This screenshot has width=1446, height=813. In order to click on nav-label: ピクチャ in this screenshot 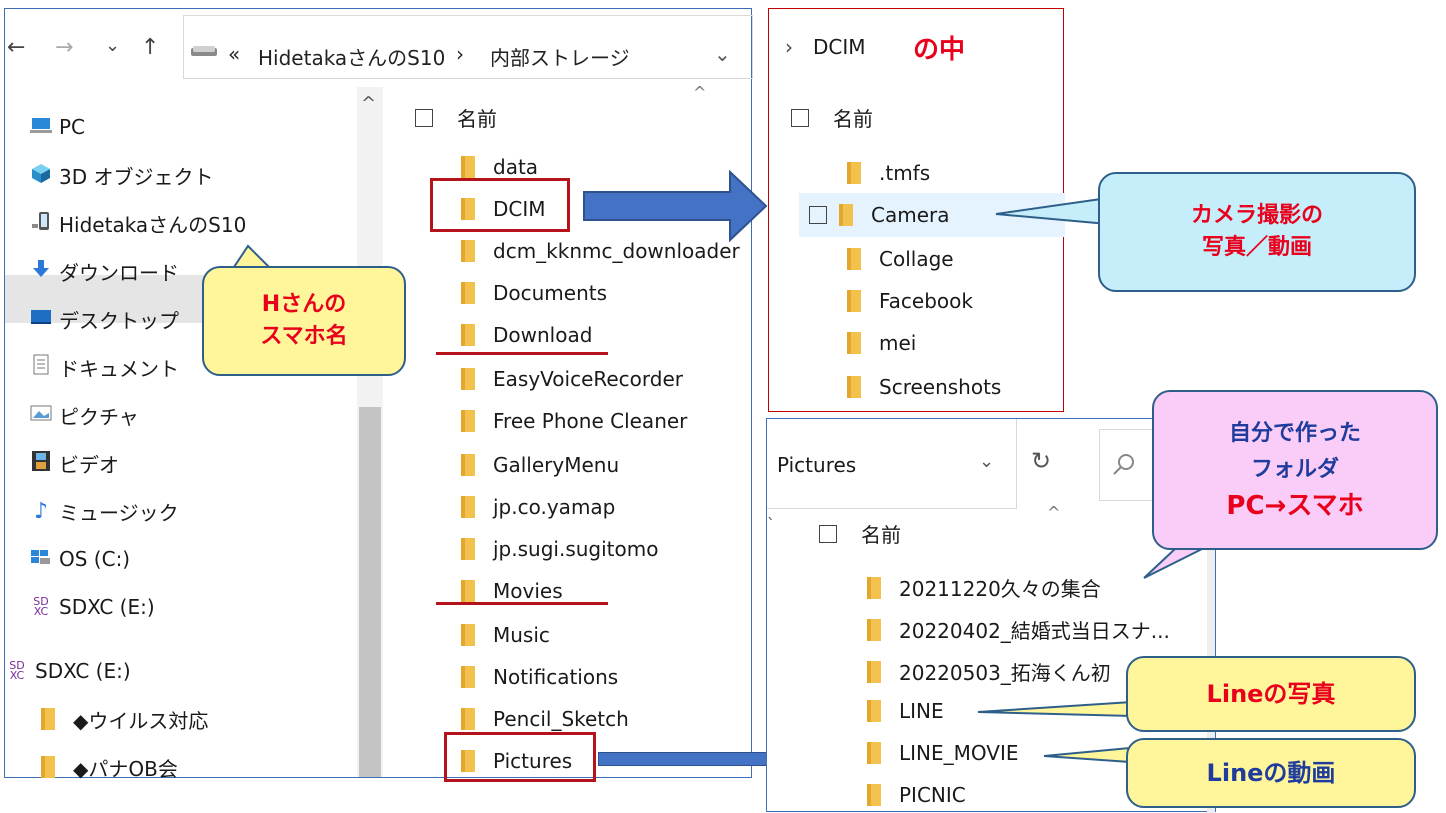, I will do `click(99, 416)`.